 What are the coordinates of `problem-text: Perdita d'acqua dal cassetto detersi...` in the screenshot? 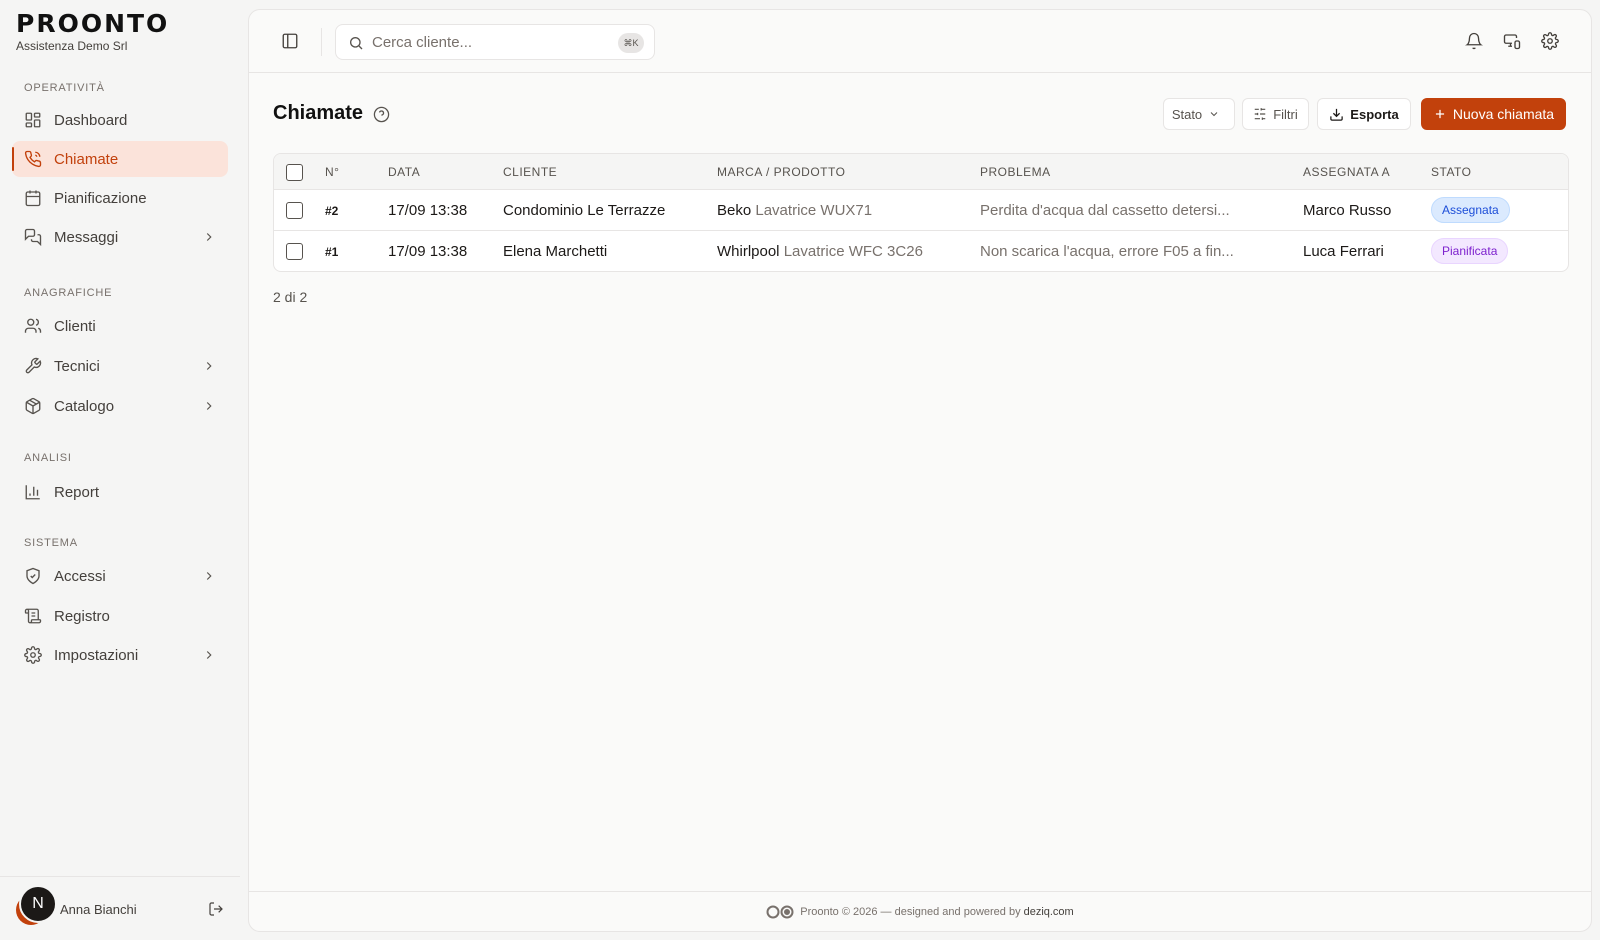 It's located at (1105, 210).